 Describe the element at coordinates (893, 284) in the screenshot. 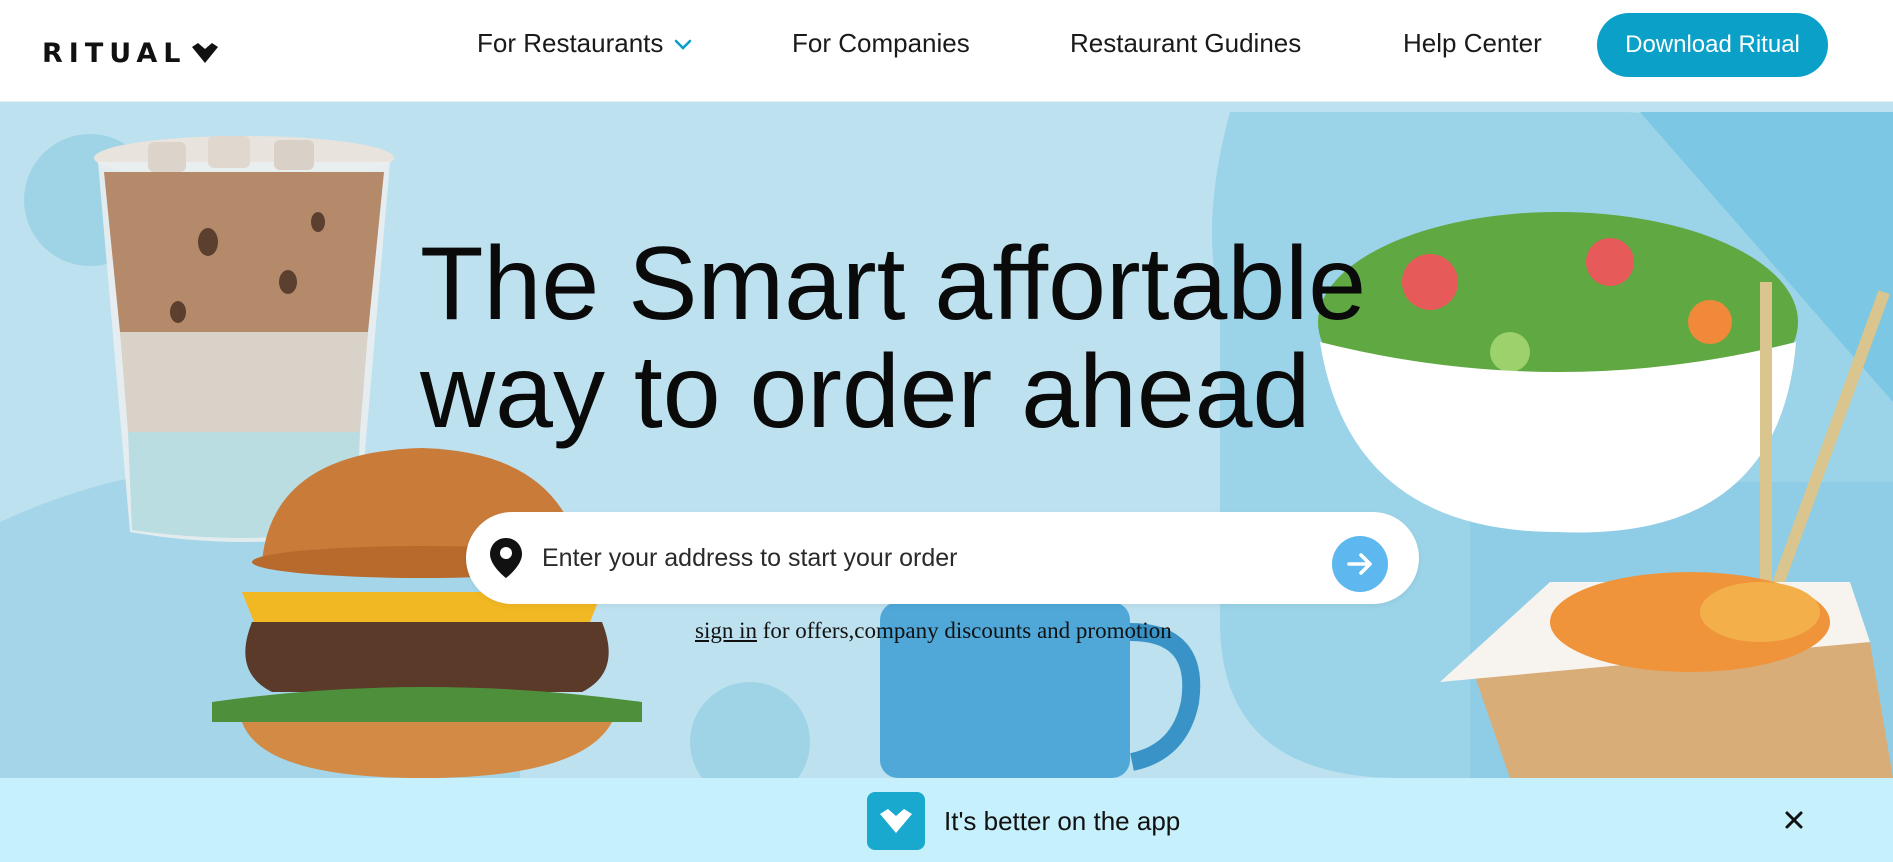

I see `headline-line-1: The Smart affortable` at that location.